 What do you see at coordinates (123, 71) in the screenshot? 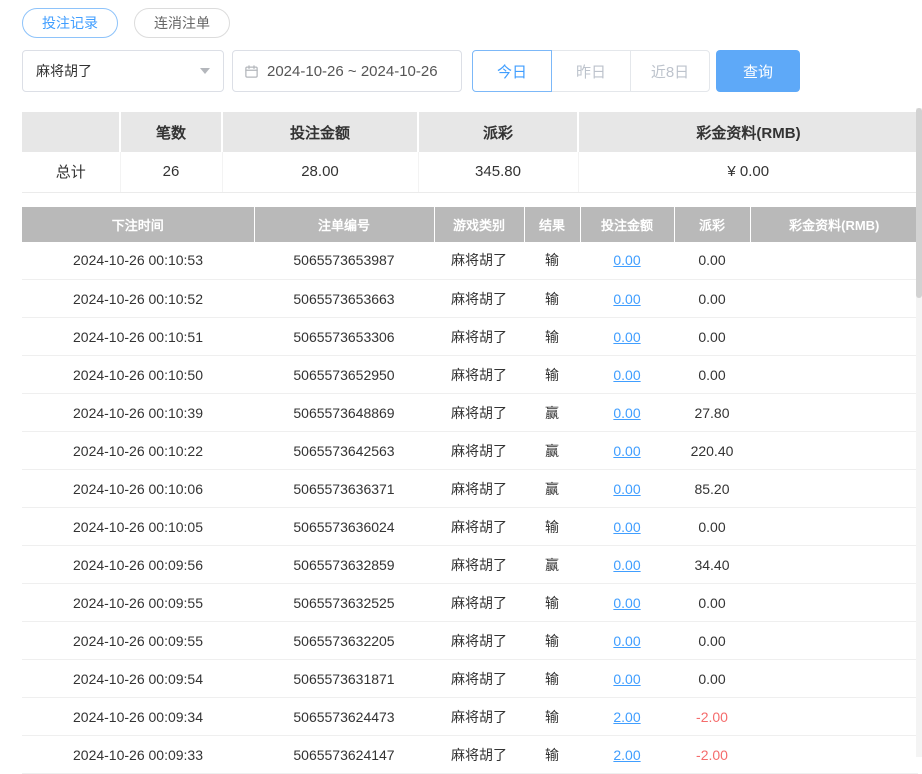
I see `game-select: 麻将胡了` at bounding box center [123, 71].